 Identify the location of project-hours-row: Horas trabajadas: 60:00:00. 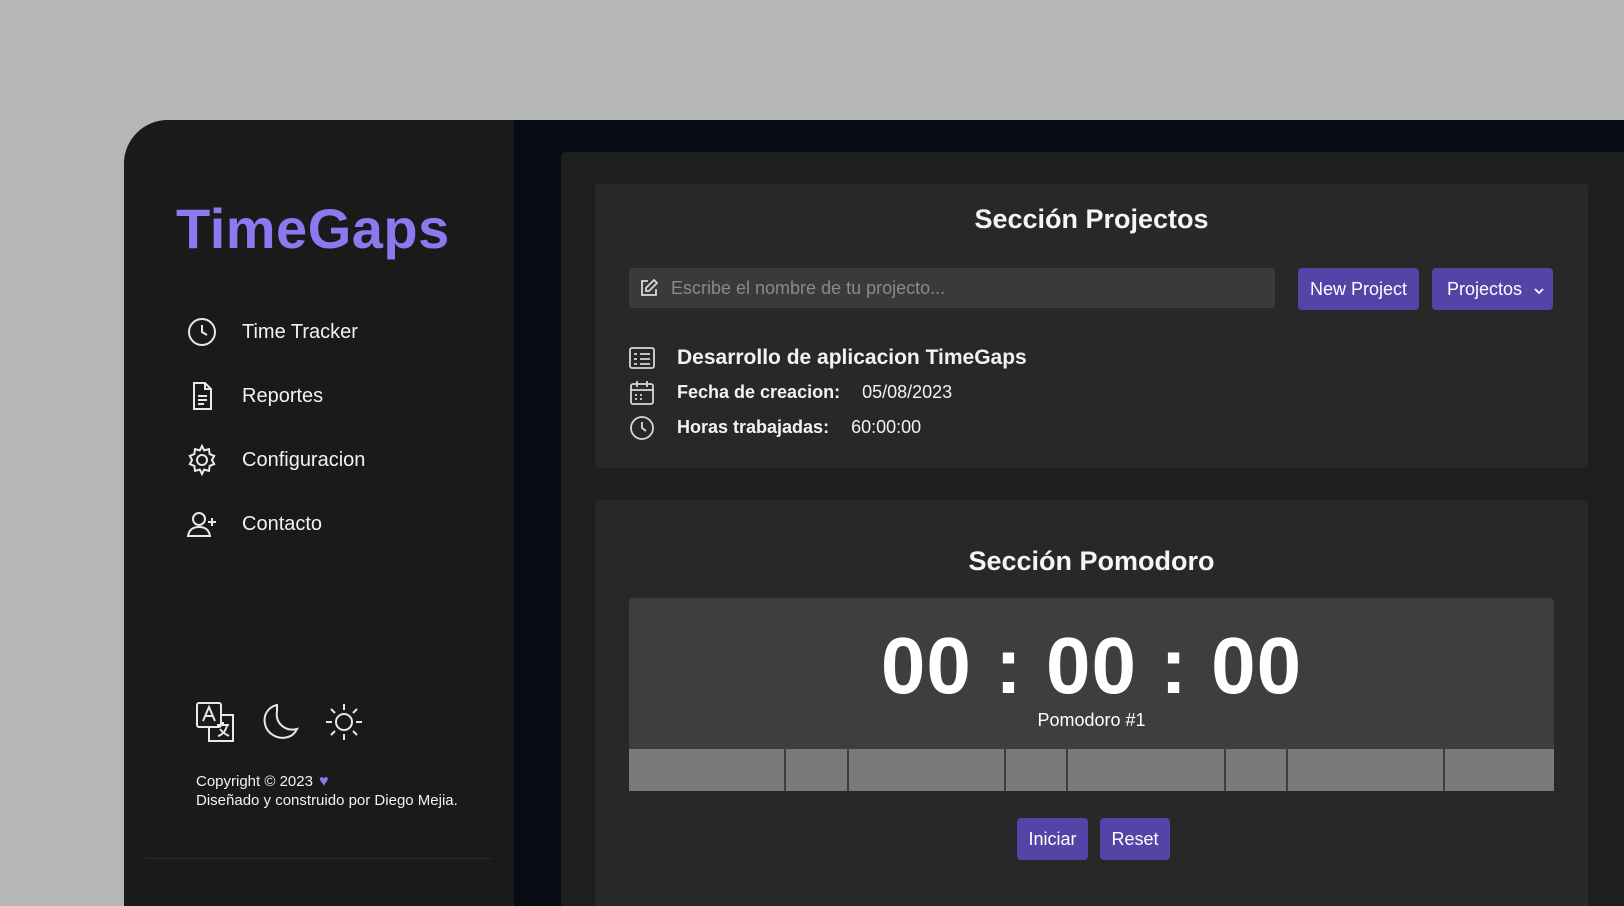
(828, 427).